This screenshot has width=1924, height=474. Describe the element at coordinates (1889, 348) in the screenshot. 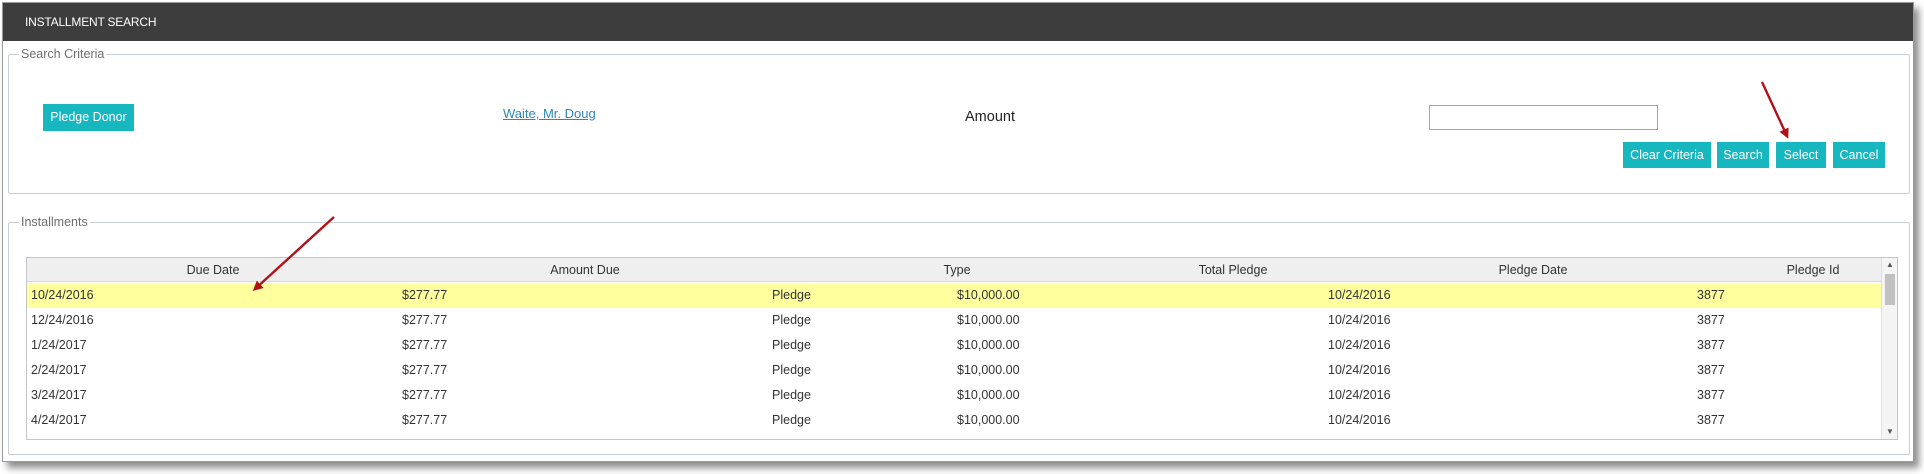

I see `grid-scrollbar: ▲ ▼` at that location.